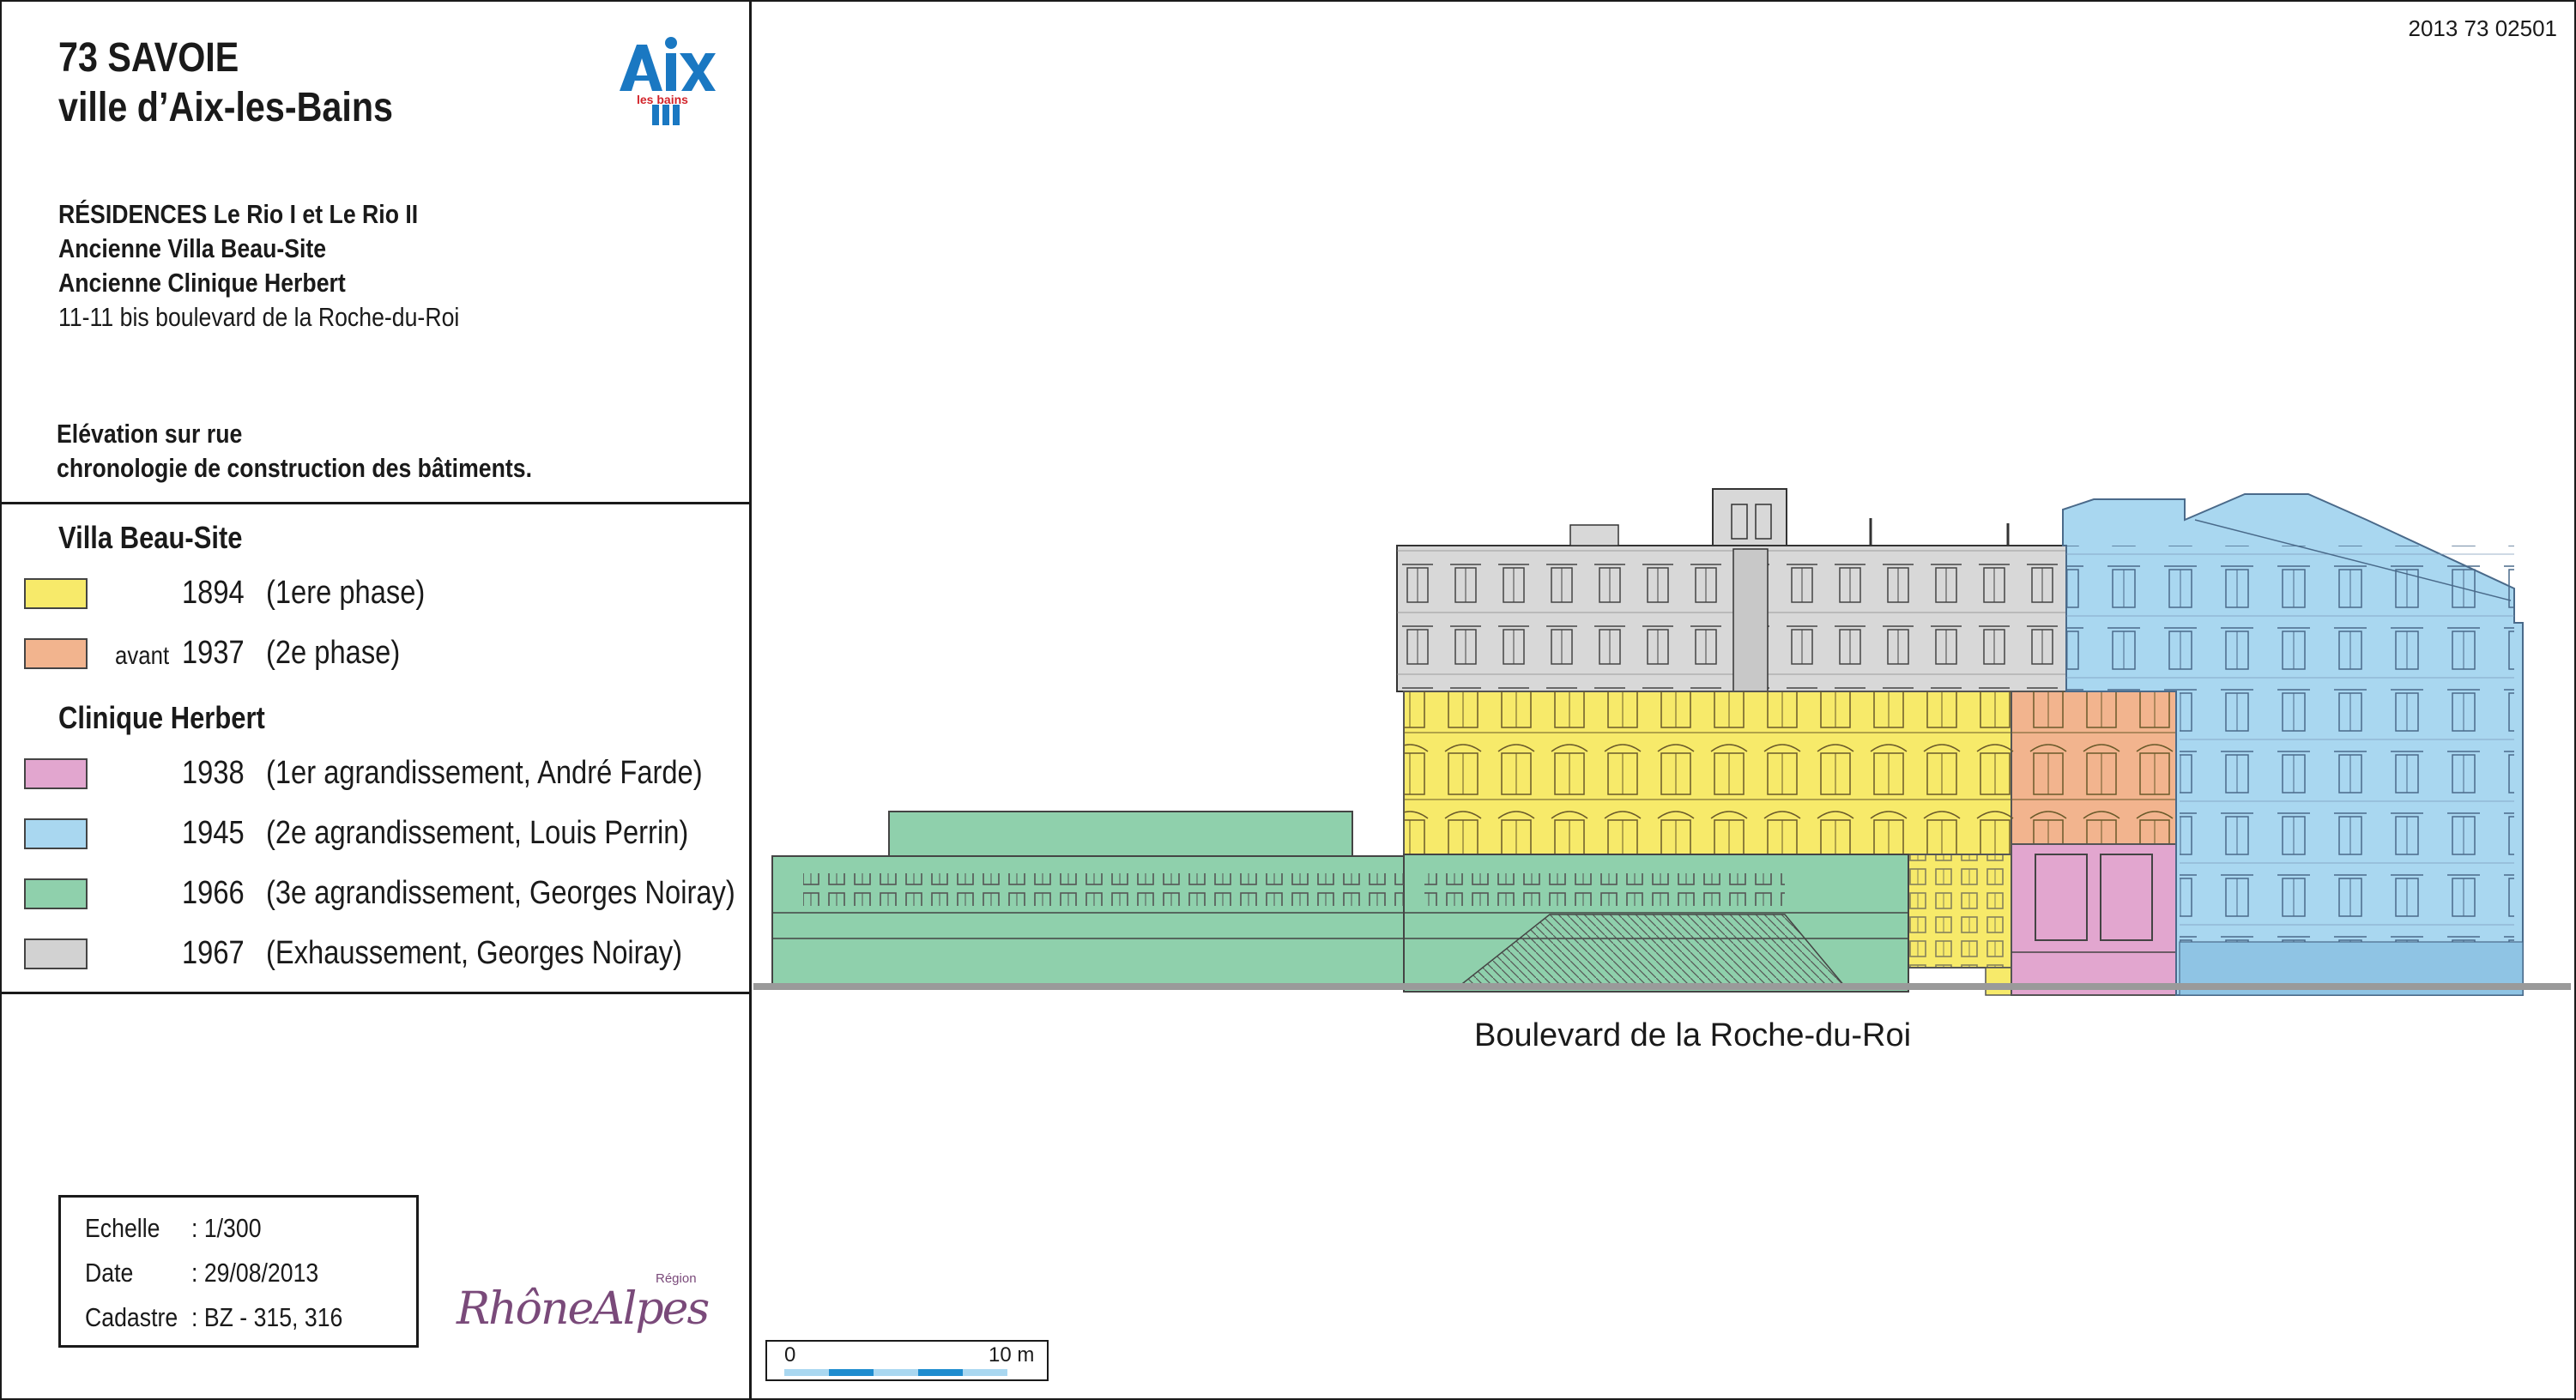 The width and height of the screenshot is (2576, 1400). What do you see at coordinates (907, 1360) in the screenshot?
I see `scale-bar: 0 10 m` at bounding box center [907, 1360].